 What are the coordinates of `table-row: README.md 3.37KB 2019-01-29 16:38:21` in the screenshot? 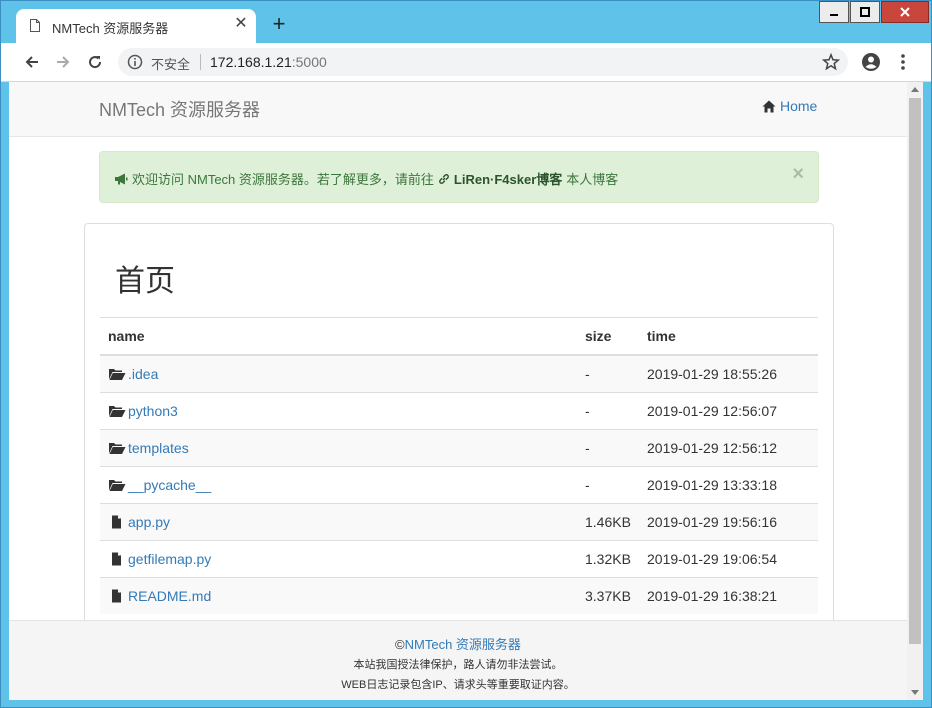 It's located at (459, 595).